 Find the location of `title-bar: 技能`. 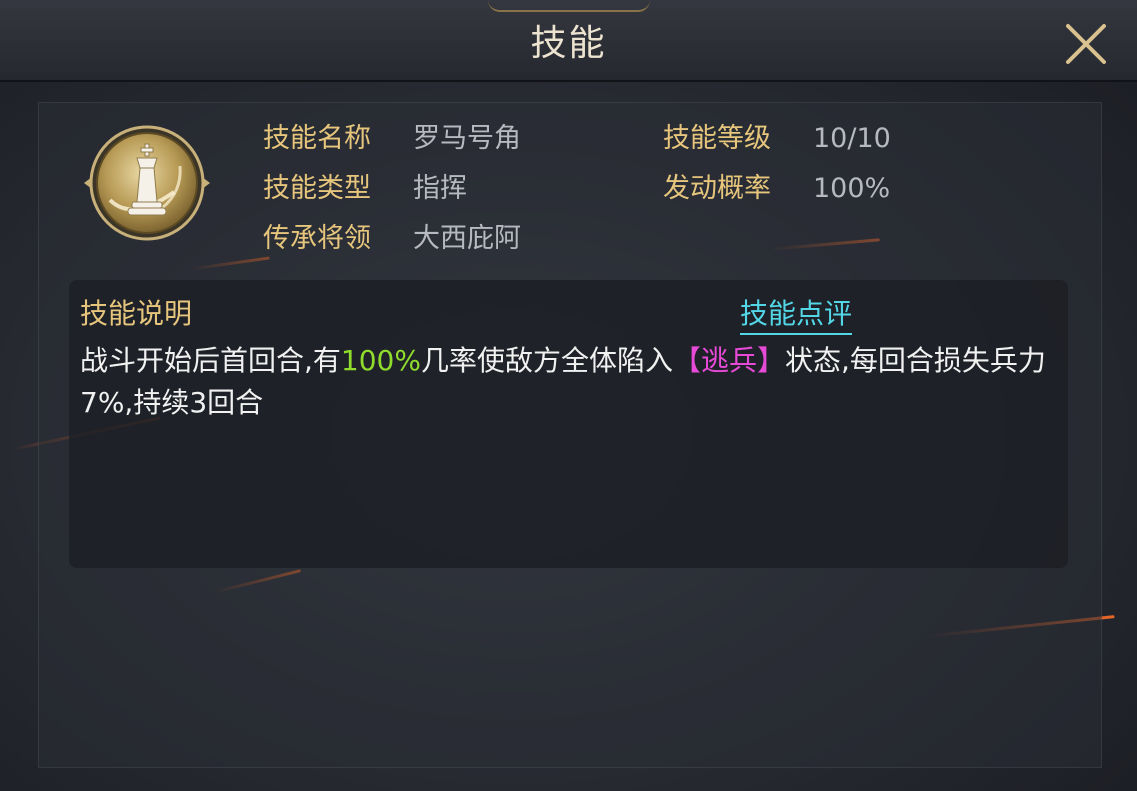

title-bar: 技能 is located at coordinates (568, 41).